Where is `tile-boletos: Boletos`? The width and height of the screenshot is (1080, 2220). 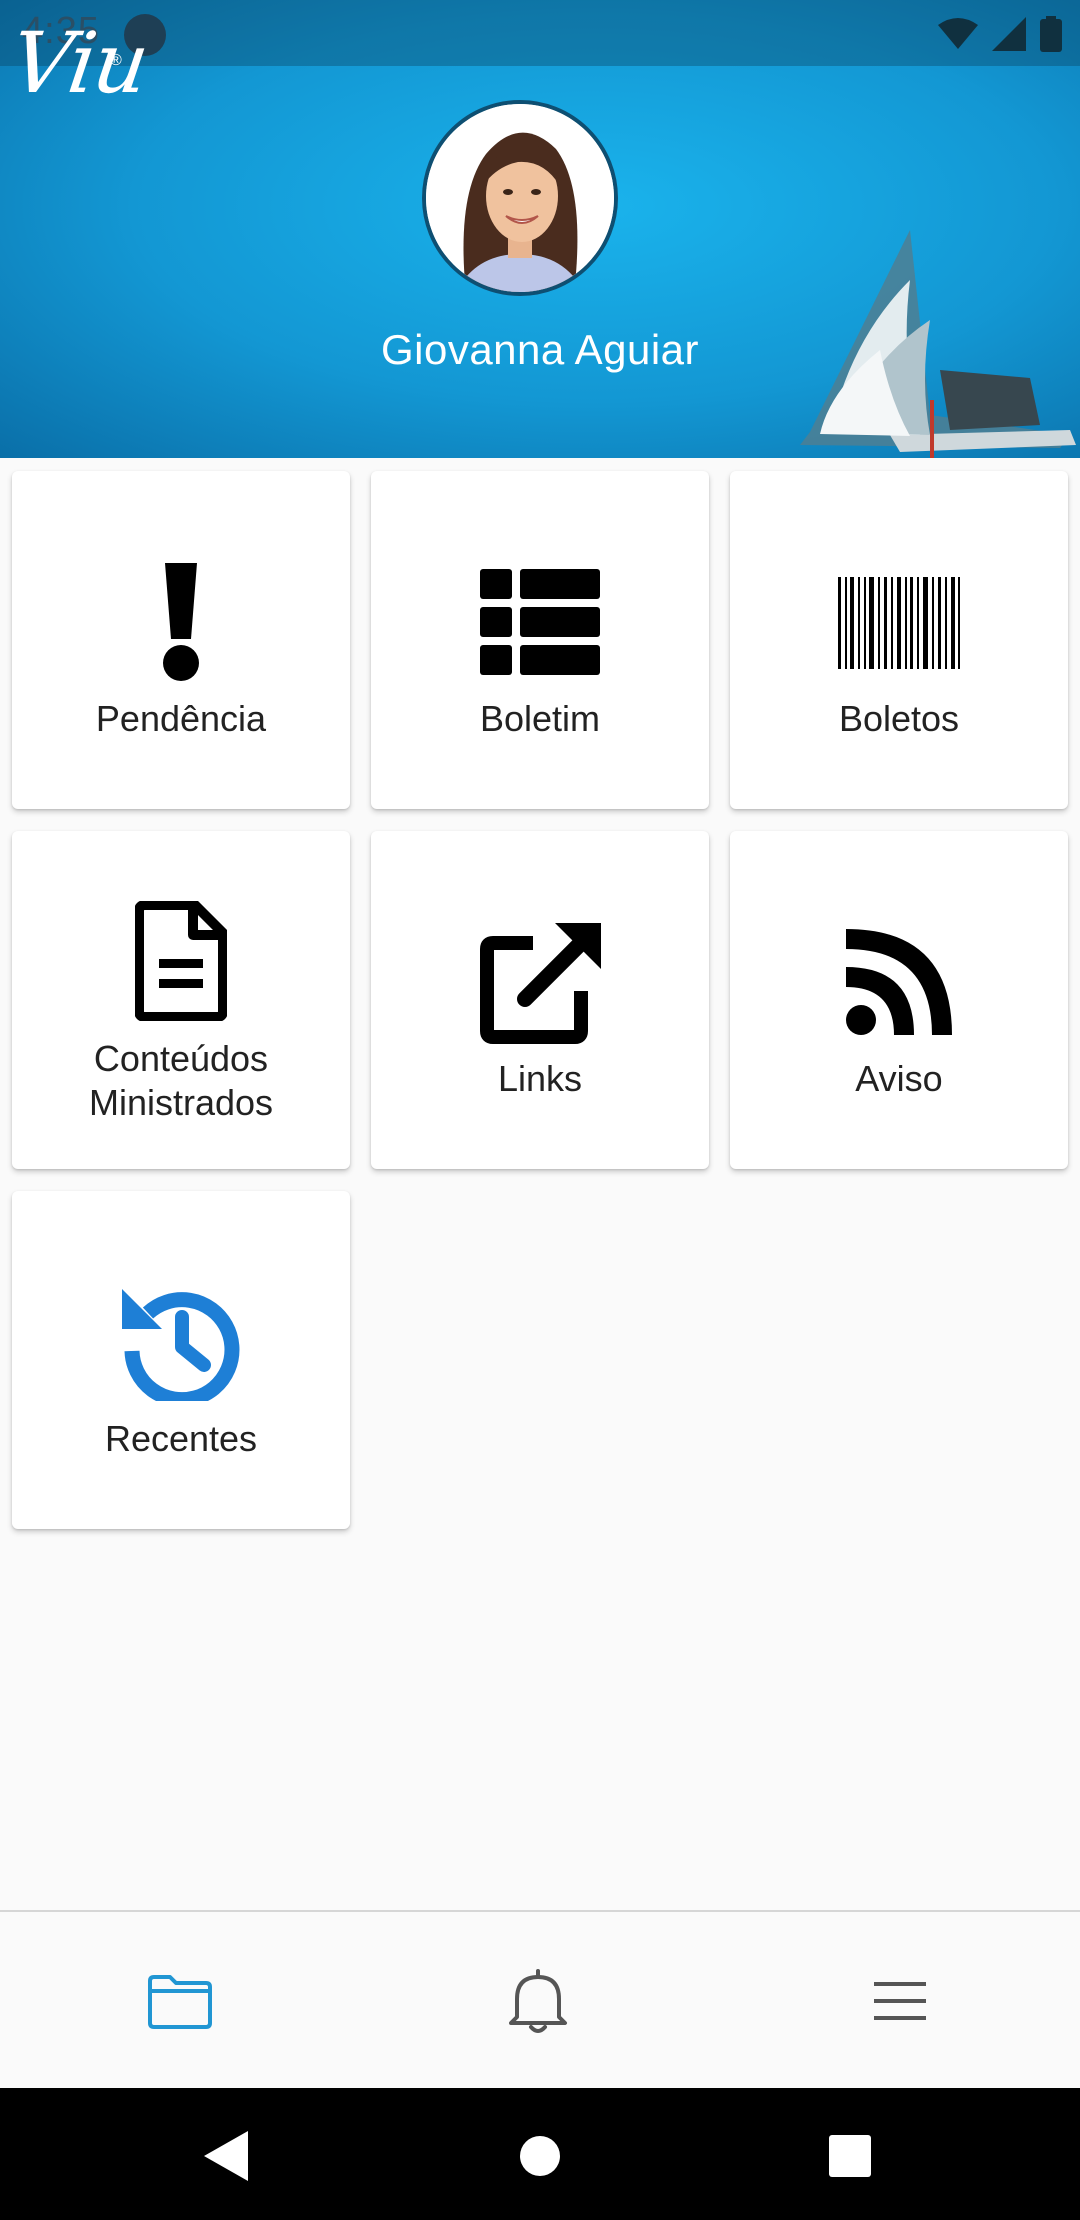
tile-boletos: Boletos is located at coordinates (899, 640).